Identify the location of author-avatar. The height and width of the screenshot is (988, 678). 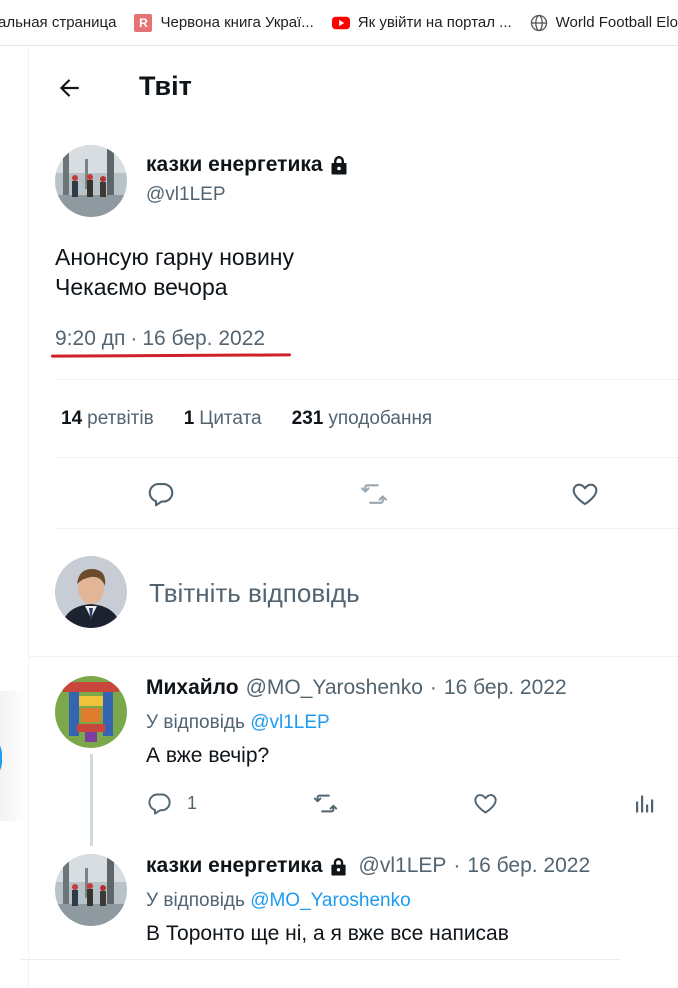
(91, 181).